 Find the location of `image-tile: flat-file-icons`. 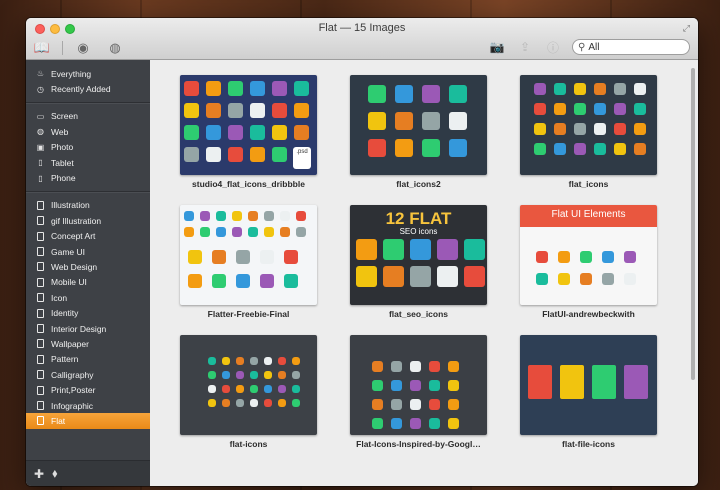

image-tile: flat-file-icons is located at coordinates (588, 392).